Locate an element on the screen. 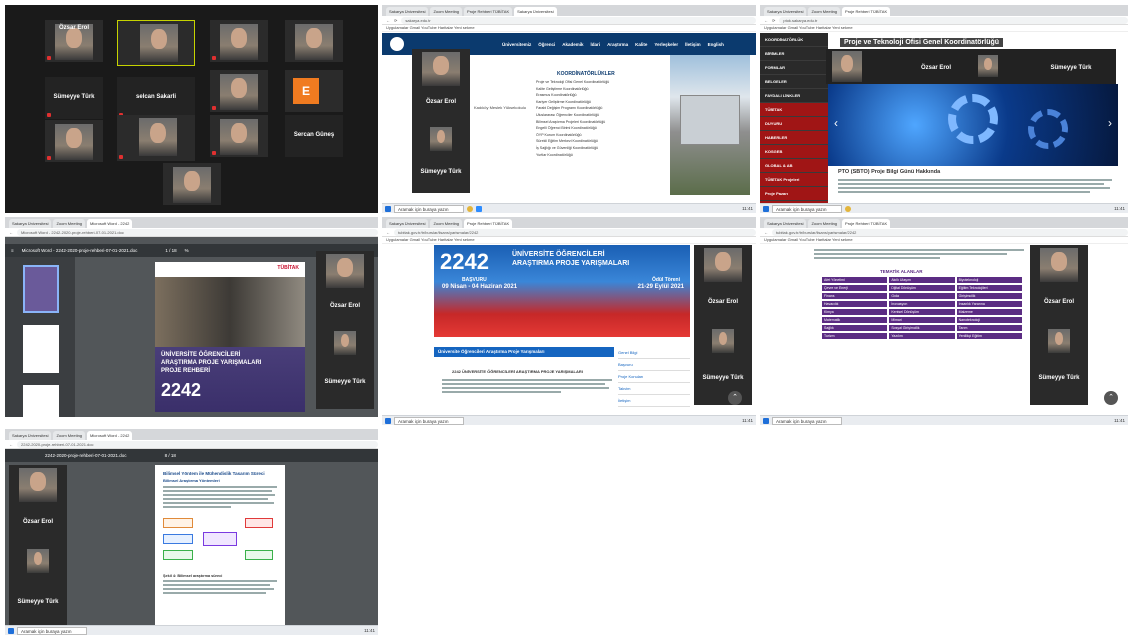  nav-link: Üniversitemiz is located at coordinates (516, 44).